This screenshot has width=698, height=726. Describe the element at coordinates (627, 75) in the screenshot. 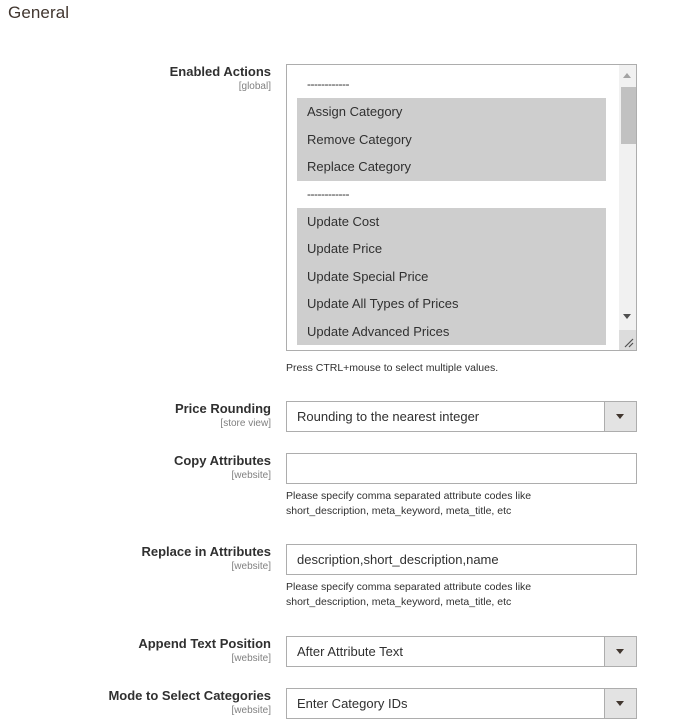

I see `scroll-up-arrow-icon` at that location.